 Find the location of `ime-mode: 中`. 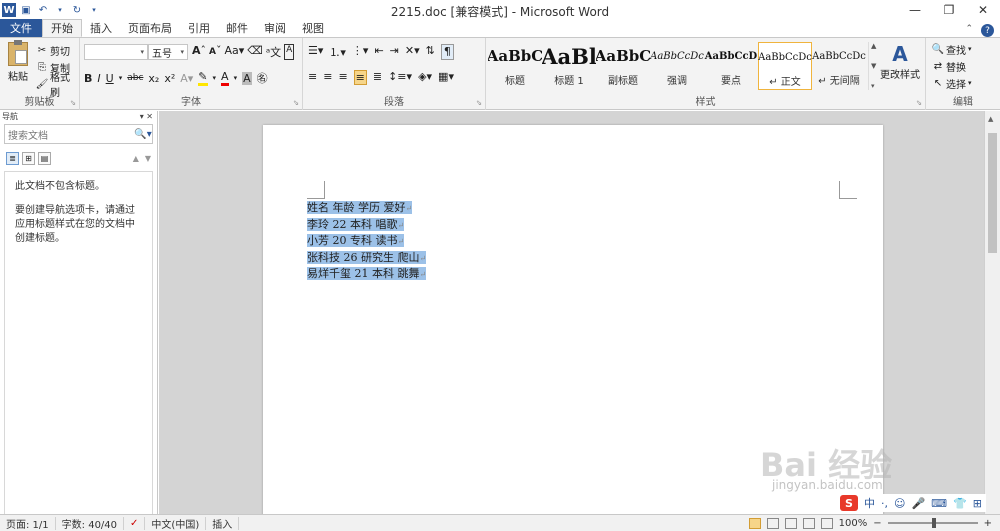

ime-mode: 中 is located at coordinates (869, 503).